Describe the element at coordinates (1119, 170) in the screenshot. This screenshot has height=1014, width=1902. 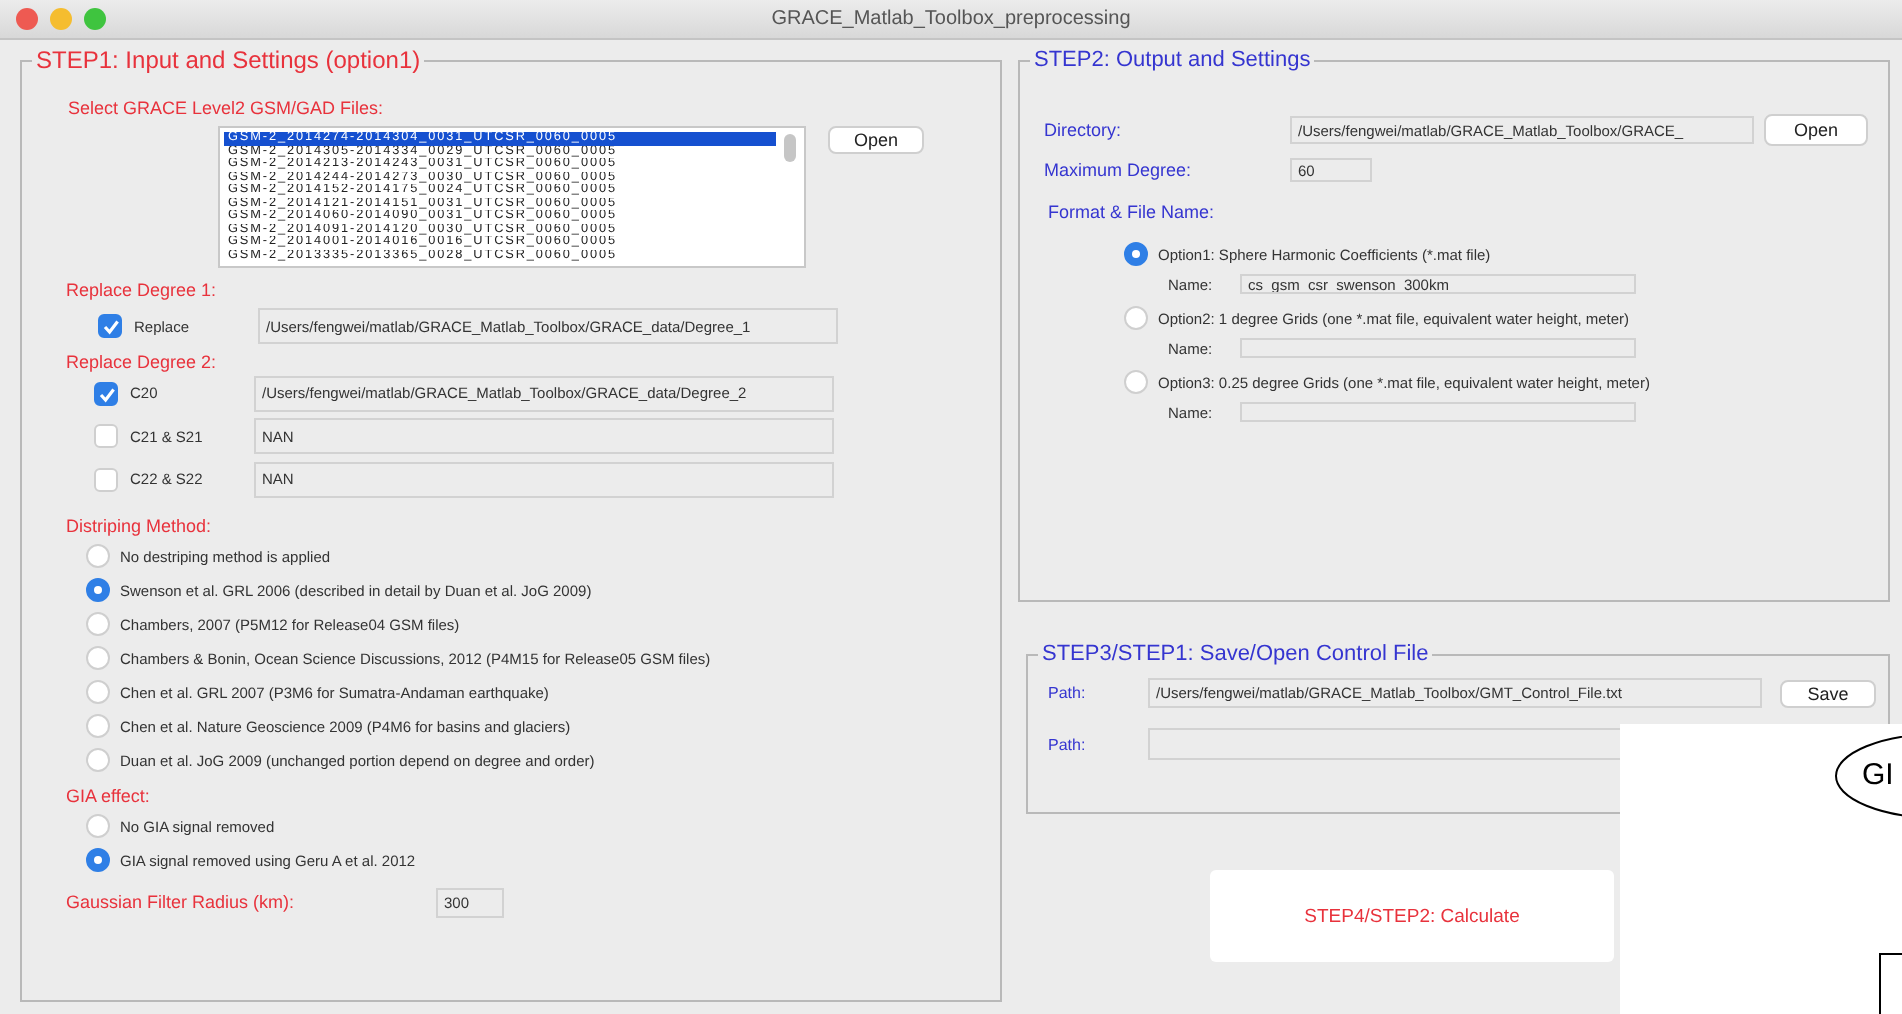
I see `field-label: Maximum Degree:` at that location.